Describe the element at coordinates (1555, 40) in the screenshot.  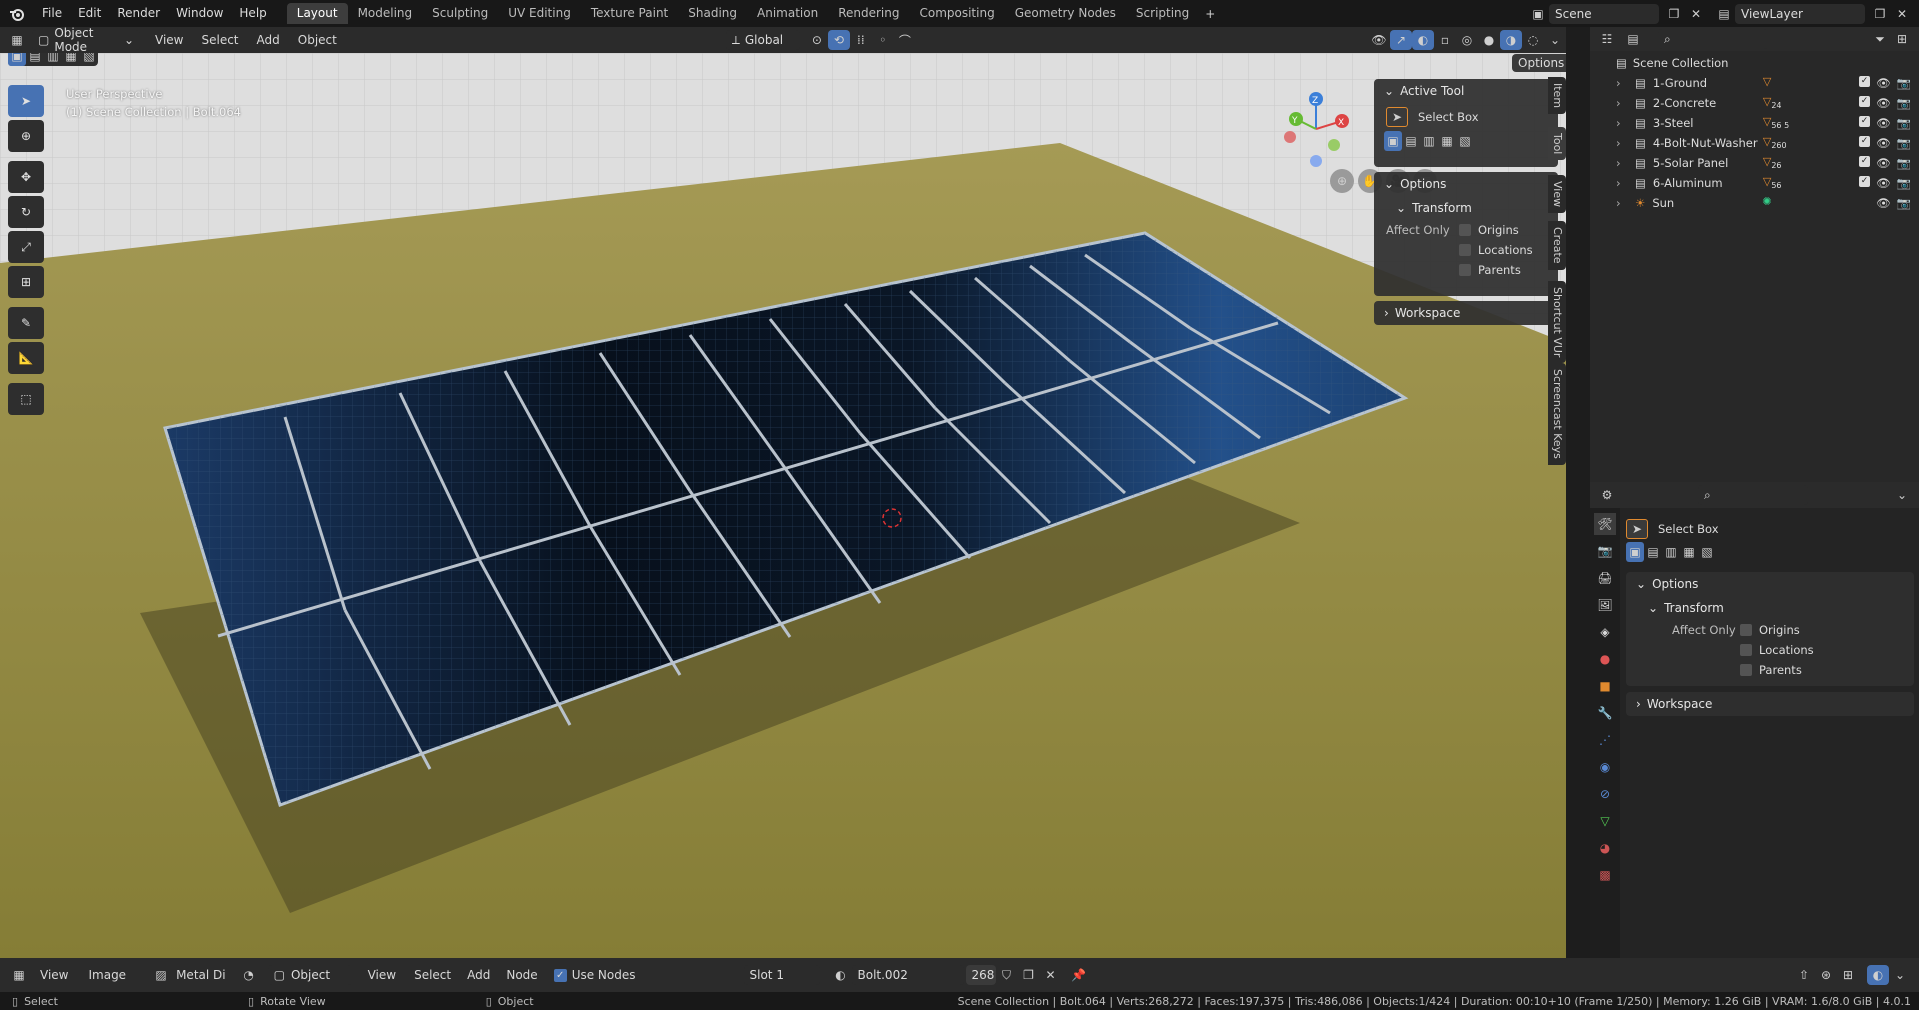
I see `shading-options-icon: ⌄` at that location.